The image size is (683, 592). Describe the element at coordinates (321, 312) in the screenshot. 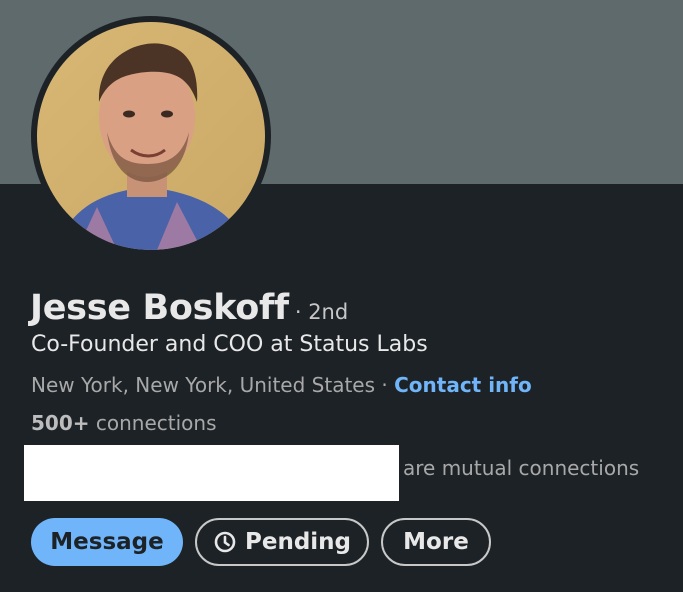

I see `connection-degree: · 2nd` at that location.